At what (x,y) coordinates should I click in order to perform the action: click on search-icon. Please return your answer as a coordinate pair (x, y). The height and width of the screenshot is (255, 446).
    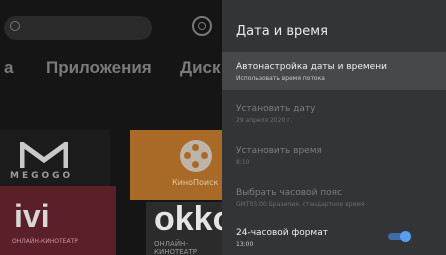
    Looking at the image, I should click on (15, 26).